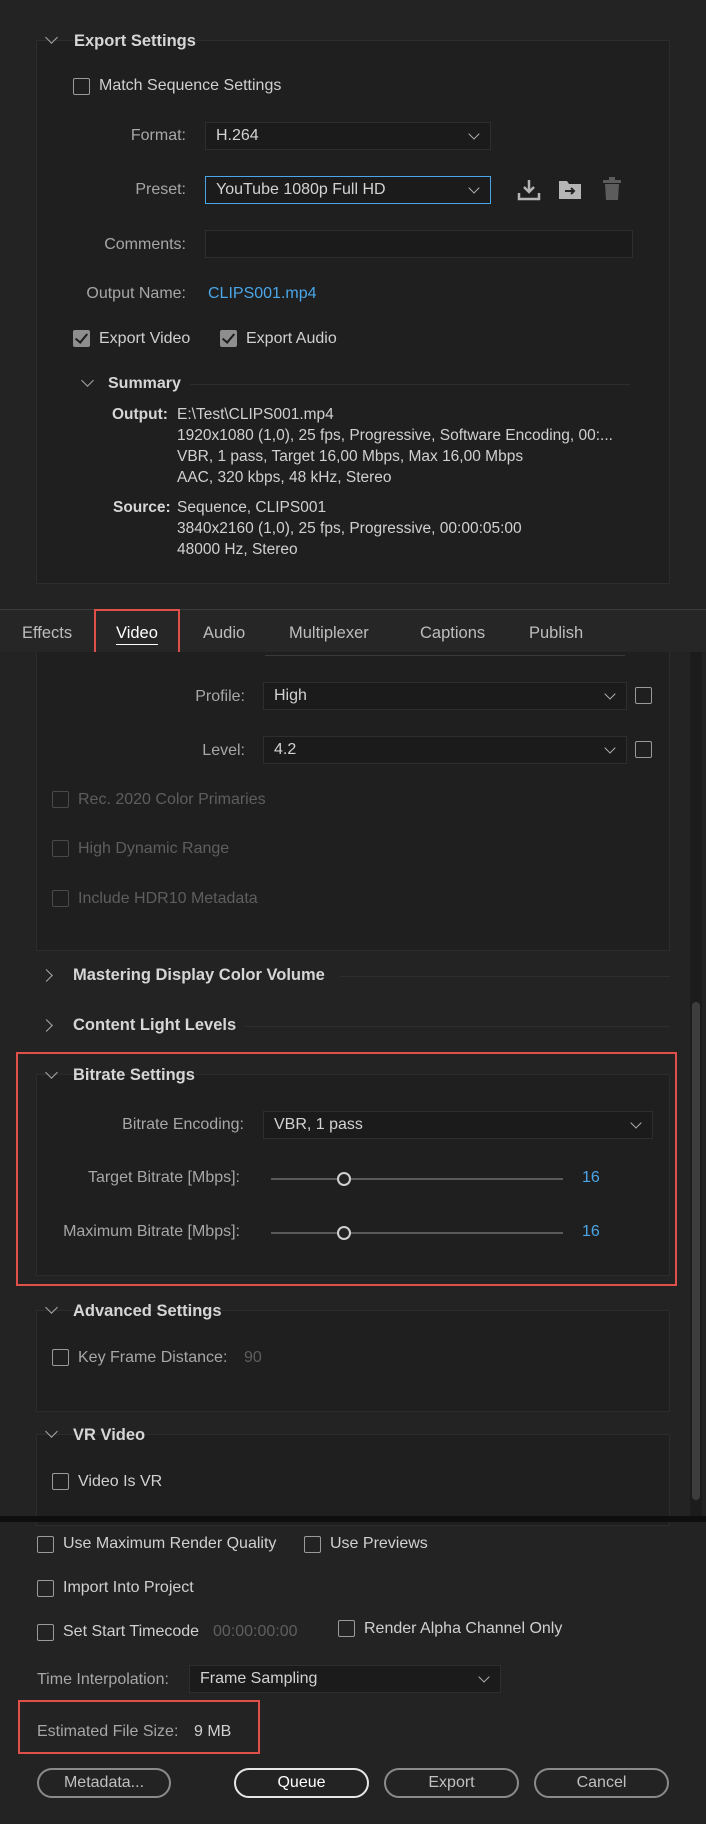  I want to click on key-frame-label: Key Frame Distance:, so click(153, 1357).